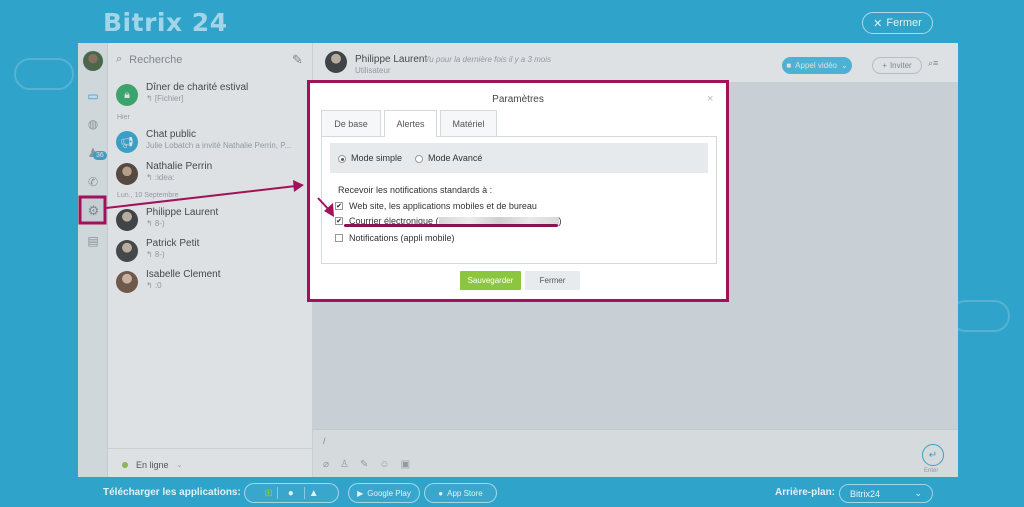  I want to click on mode-simple-radio: Mode simple, so click(370, 158).